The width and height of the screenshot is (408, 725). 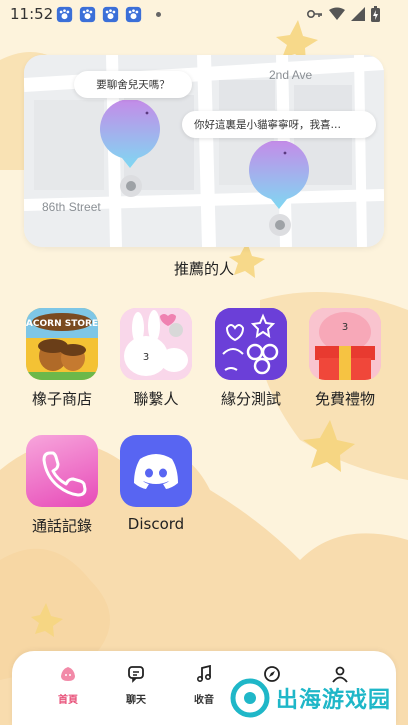 What do you see at coordinates (62, 324) in the screenshot?
I see `svg-text: ACORN STORE` at bounding box center [62, 324].